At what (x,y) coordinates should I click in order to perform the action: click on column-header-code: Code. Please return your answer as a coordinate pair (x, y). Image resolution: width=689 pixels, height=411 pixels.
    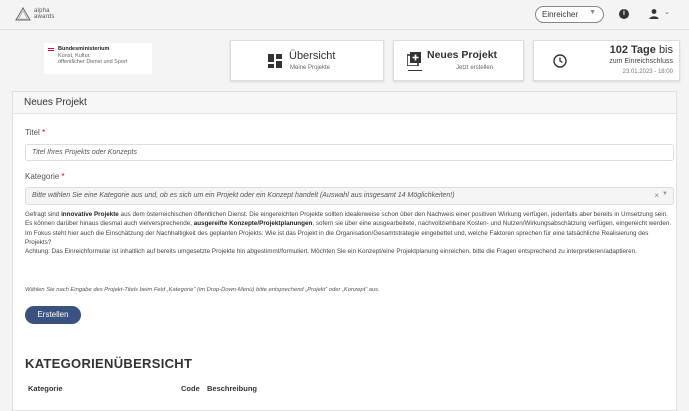
    Looking at the image, I should click on (190, 388).